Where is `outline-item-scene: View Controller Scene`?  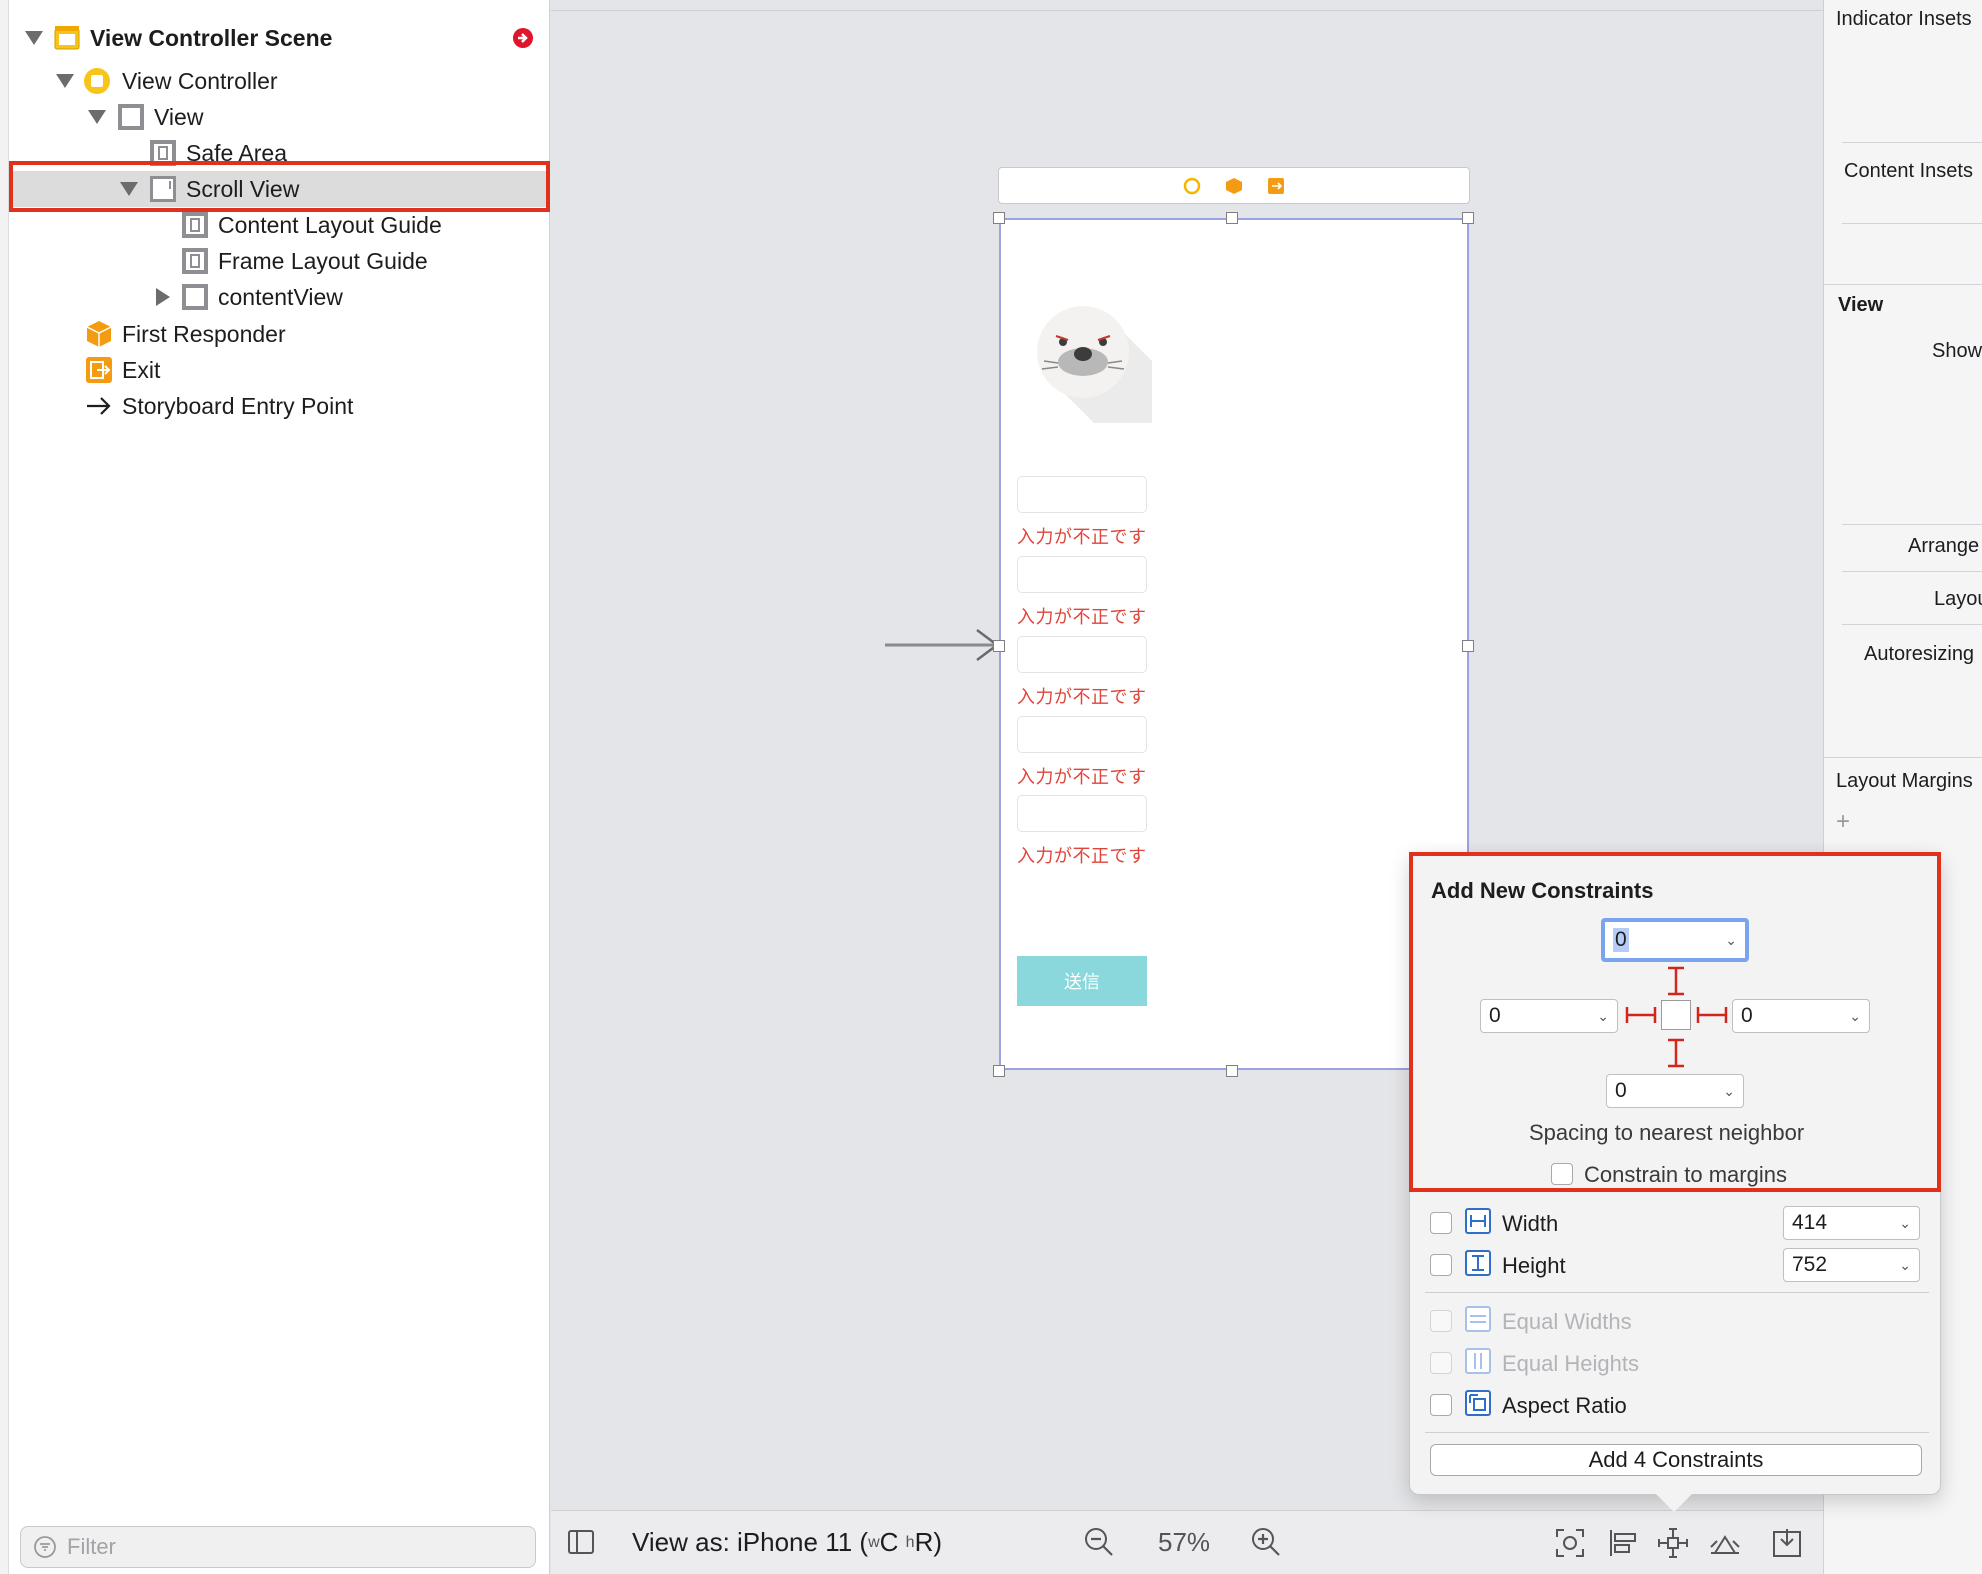
outline-item-scene: View Controller Scene is located at coordinates (279, 38).